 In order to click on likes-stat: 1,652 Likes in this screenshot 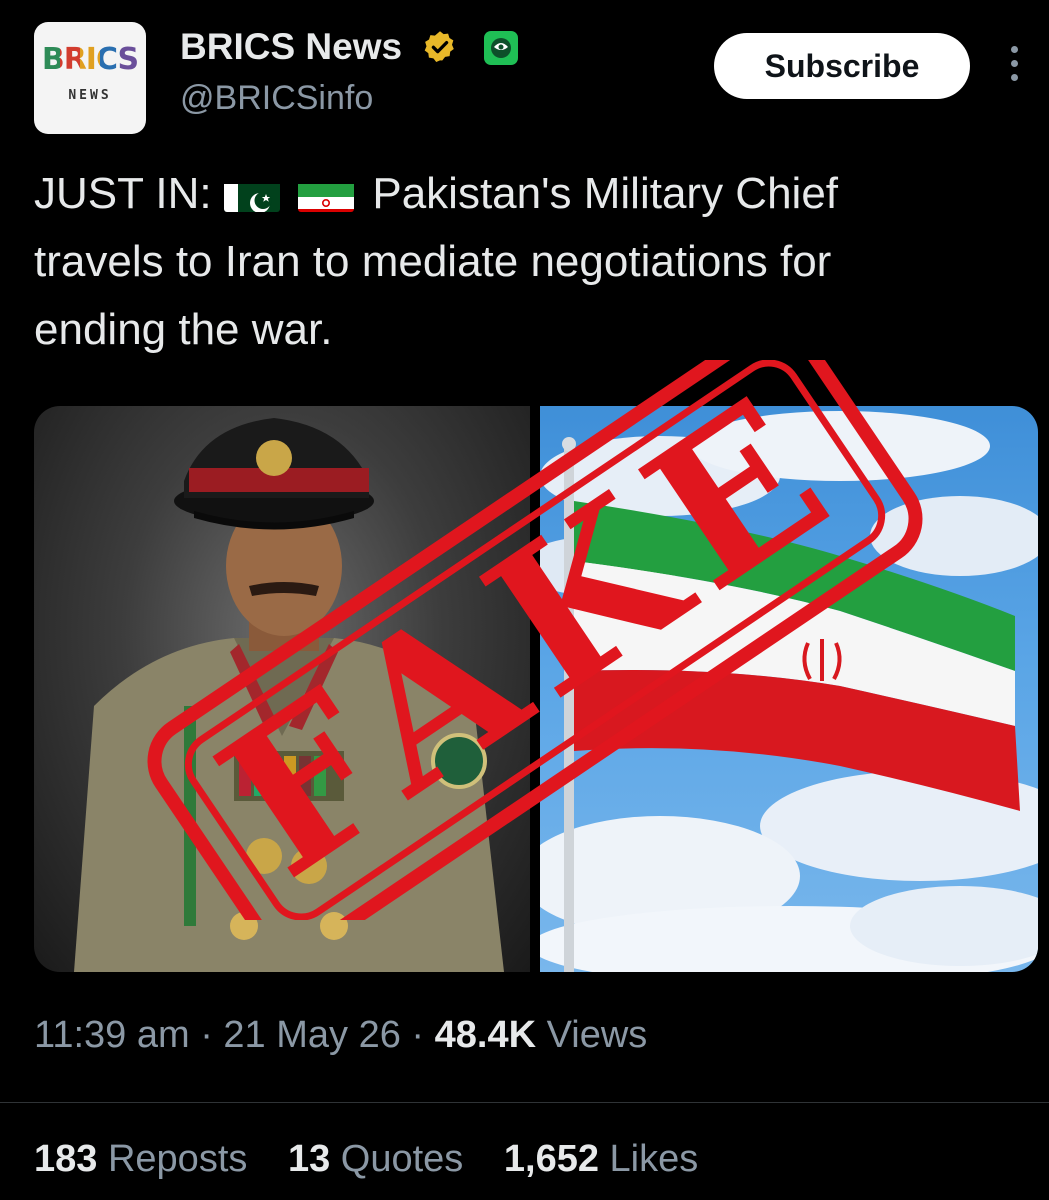, I will do `click(601, 1159)`.